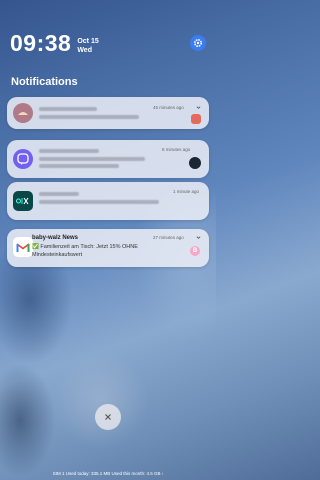 The image size is (320, 480). I want to click on clock-widget: 09:38 Oct 15 Wed, so click(54, 43).